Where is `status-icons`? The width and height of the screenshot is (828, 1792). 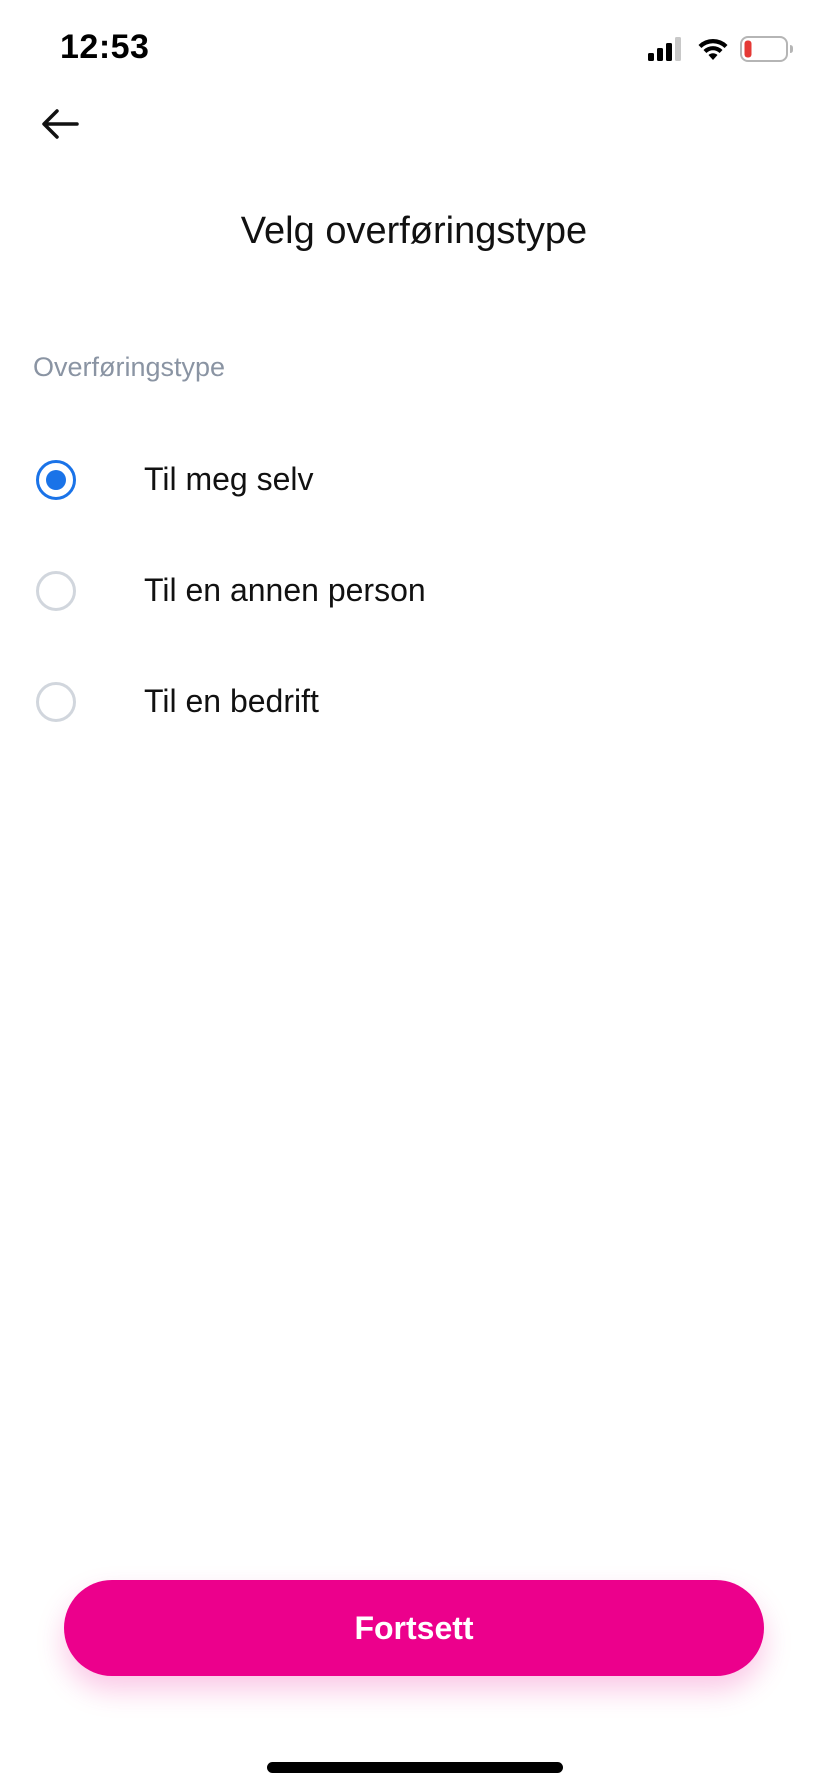 status-icons is located at coordinates (721, 51).